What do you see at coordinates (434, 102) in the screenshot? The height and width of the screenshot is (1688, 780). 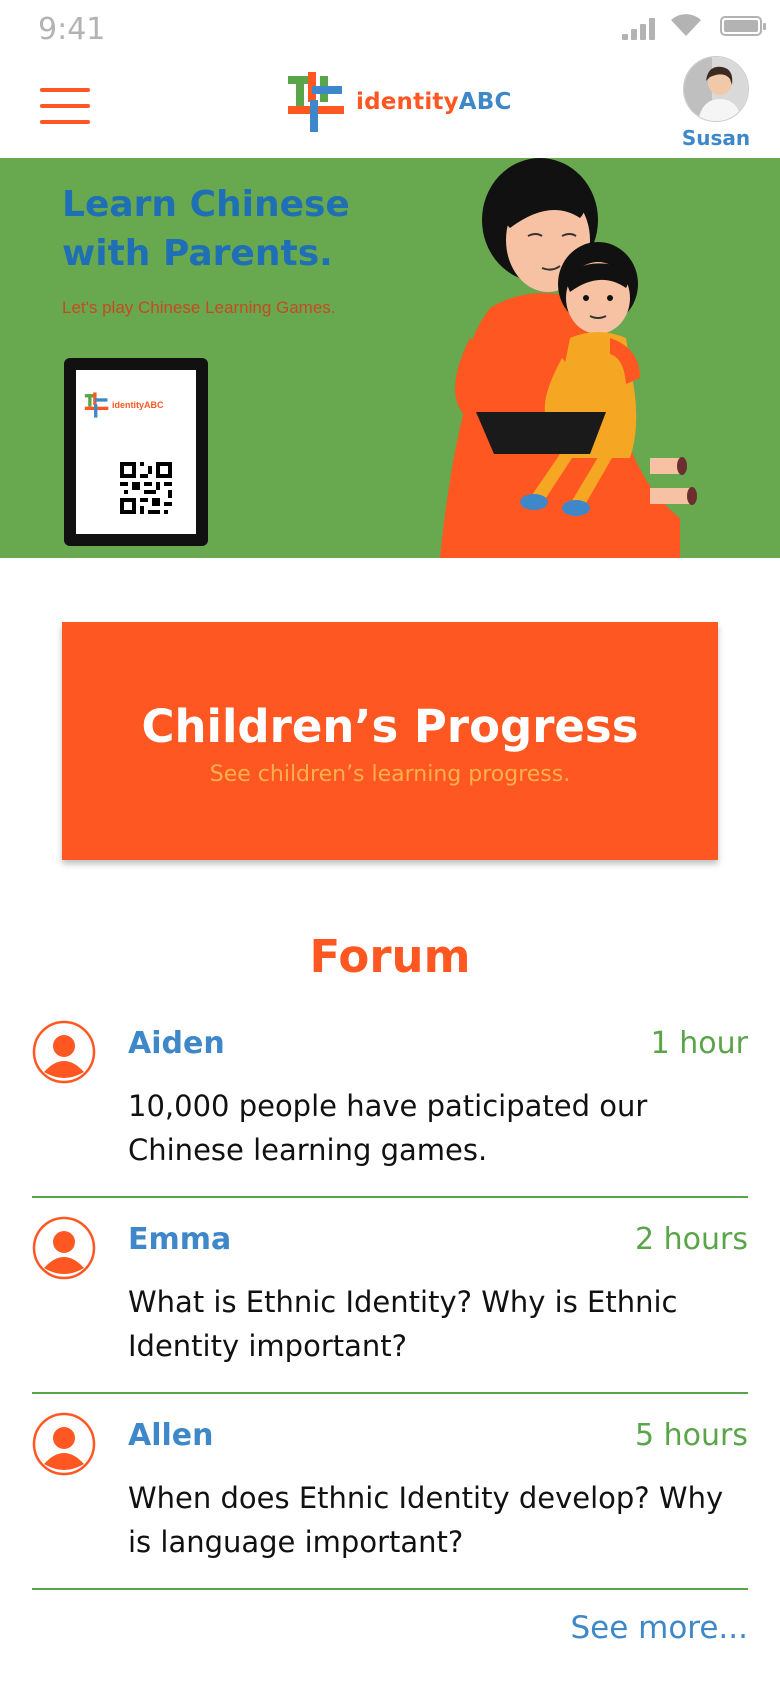 I see `logo-text: identityABC` at bounding box center [434, 102].